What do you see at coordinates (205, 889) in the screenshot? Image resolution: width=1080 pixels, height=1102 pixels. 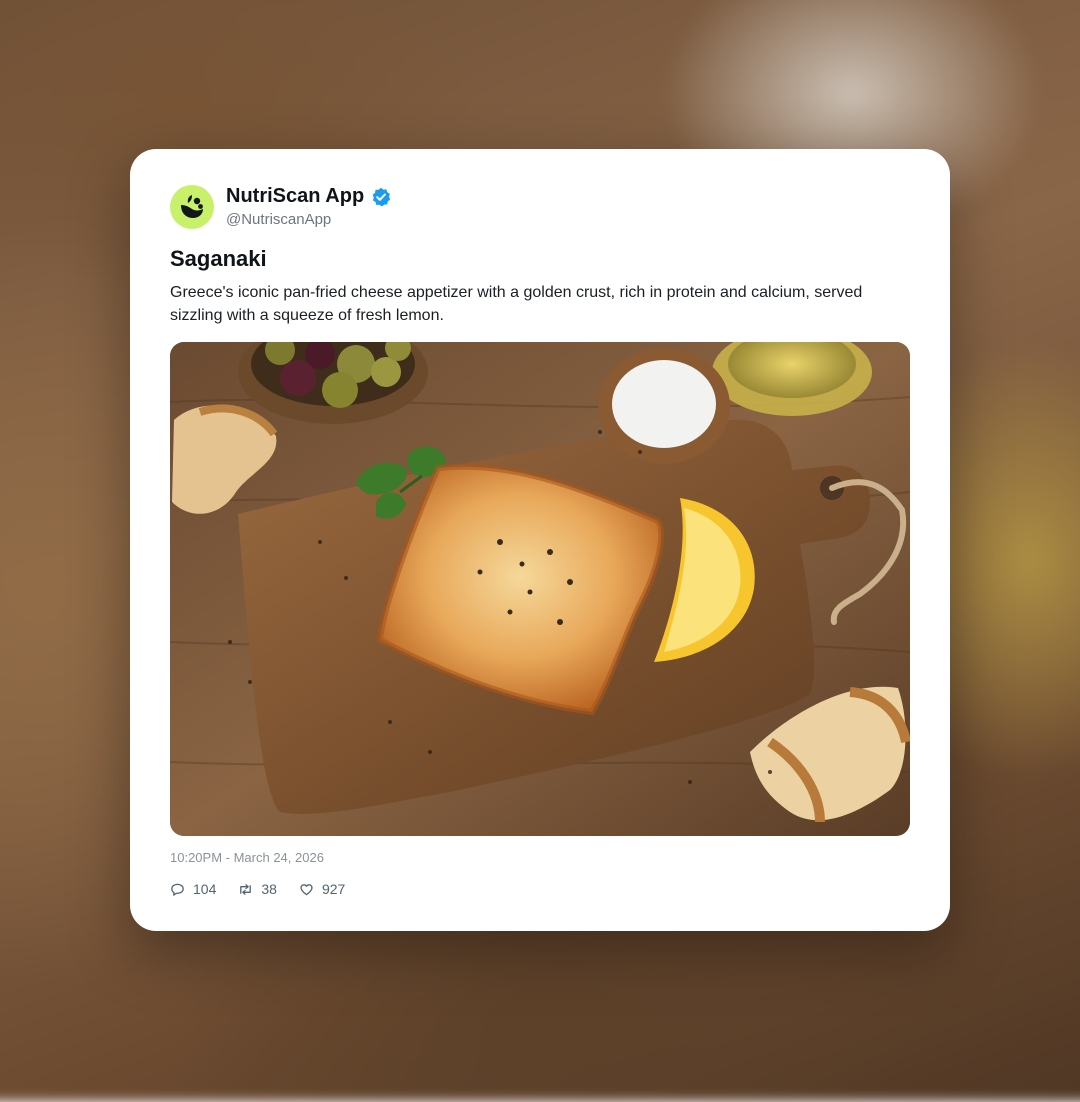 I see `reply-count: 104` at bounding box center [205, 889].